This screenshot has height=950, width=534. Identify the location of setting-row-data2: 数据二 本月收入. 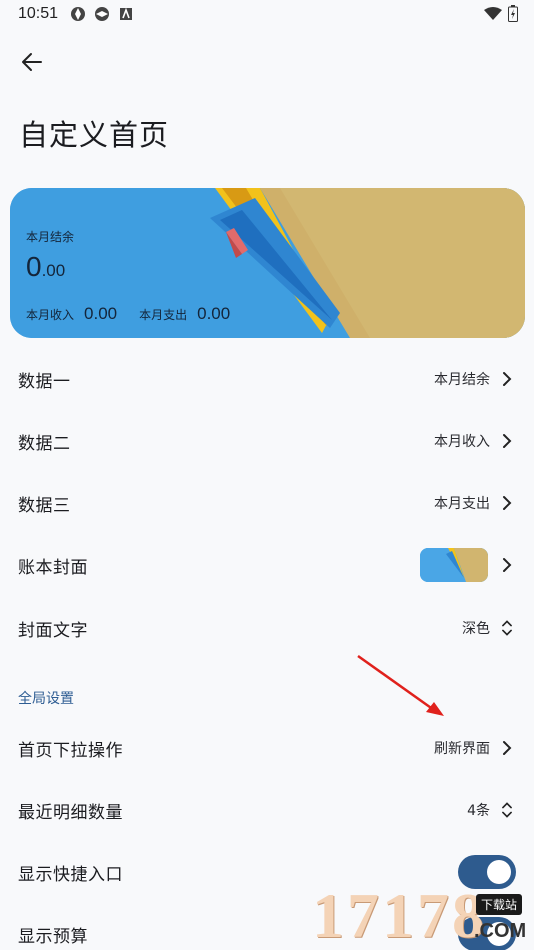
(267, 441).